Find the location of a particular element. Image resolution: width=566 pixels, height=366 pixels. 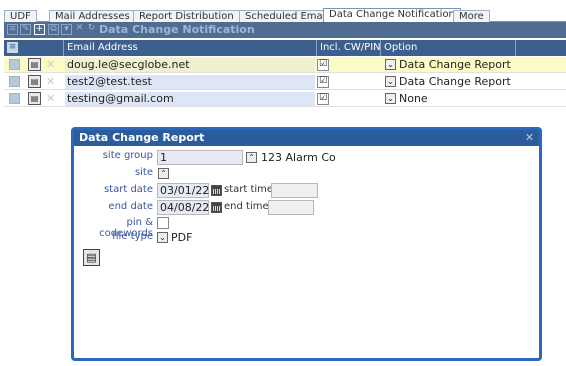

file-type-label: file type is located at coordinates (132, 236).